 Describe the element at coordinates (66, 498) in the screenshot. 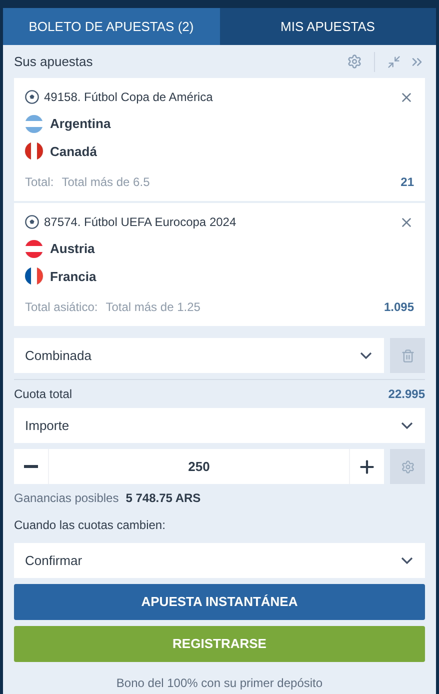

I see `winnings-label: Ganancias posibles` at that location.